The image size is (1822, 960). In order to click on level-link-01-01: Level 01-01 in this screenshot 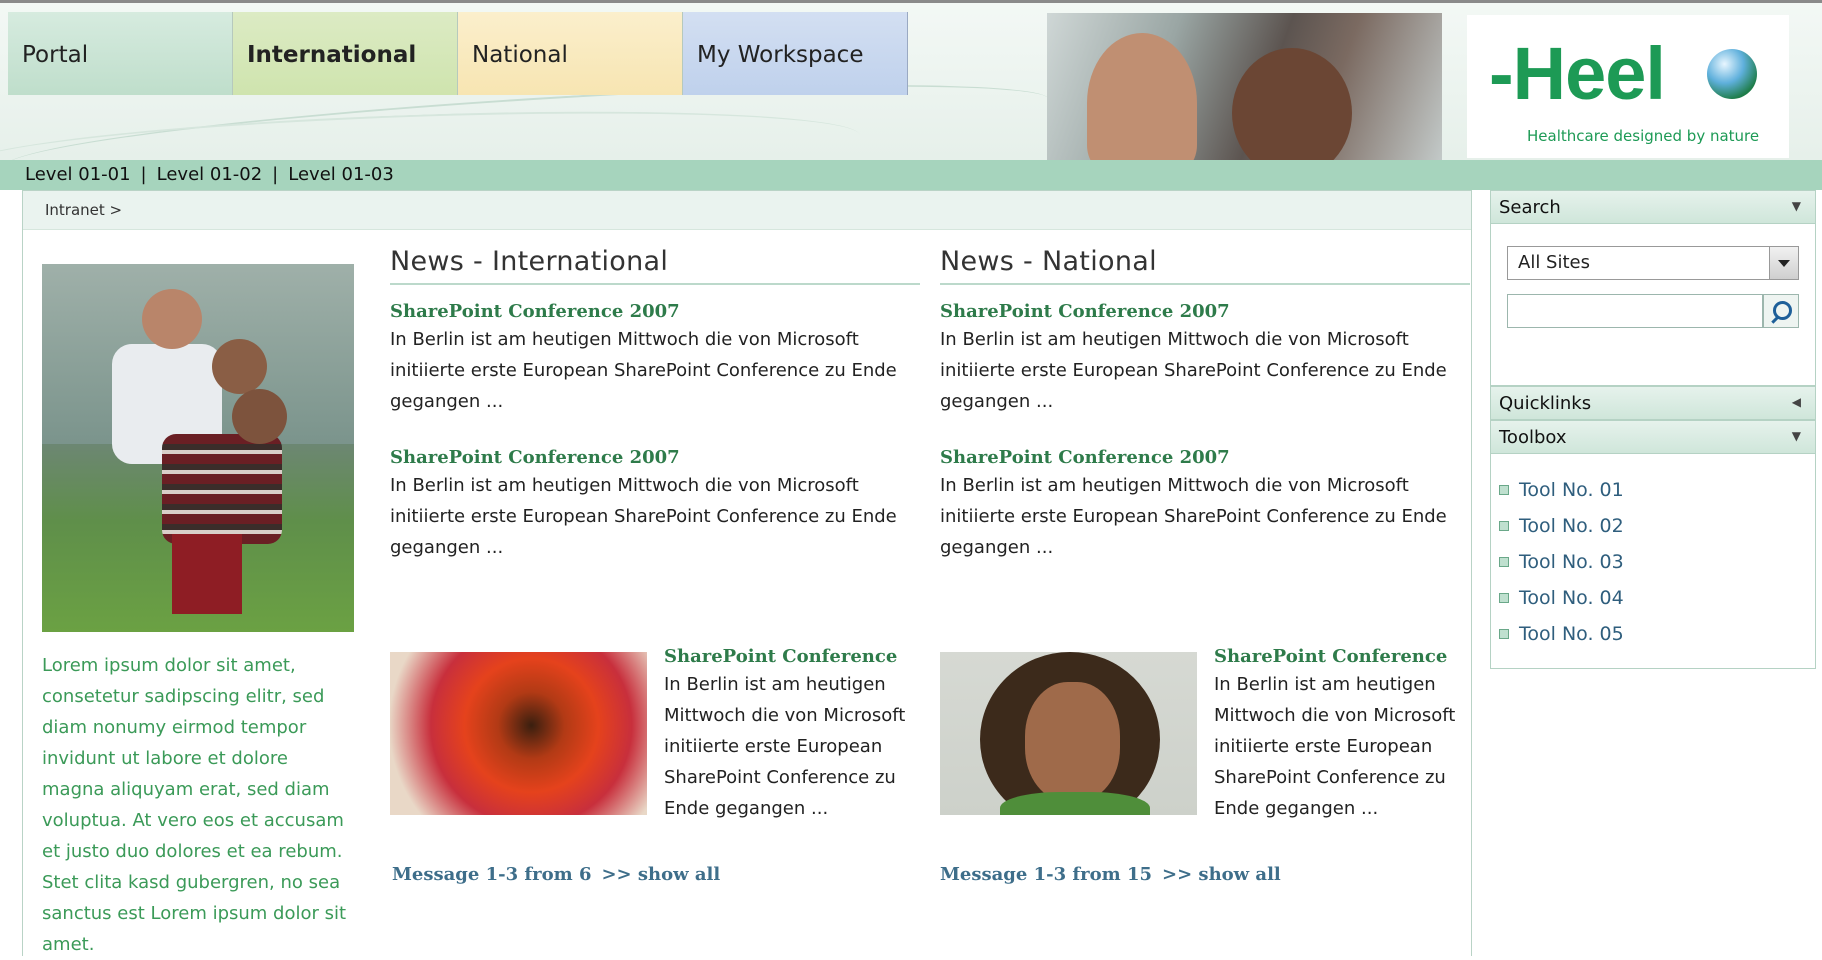, I will do `click(78, 174)`.